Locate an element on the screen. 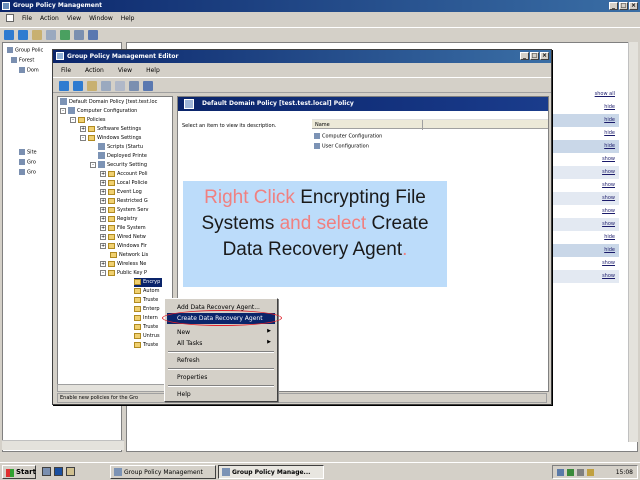 Image resolution: width=640 pixels, height=480 pixels. editor-tree-hscrollbar is located at coordinates (115, 388).